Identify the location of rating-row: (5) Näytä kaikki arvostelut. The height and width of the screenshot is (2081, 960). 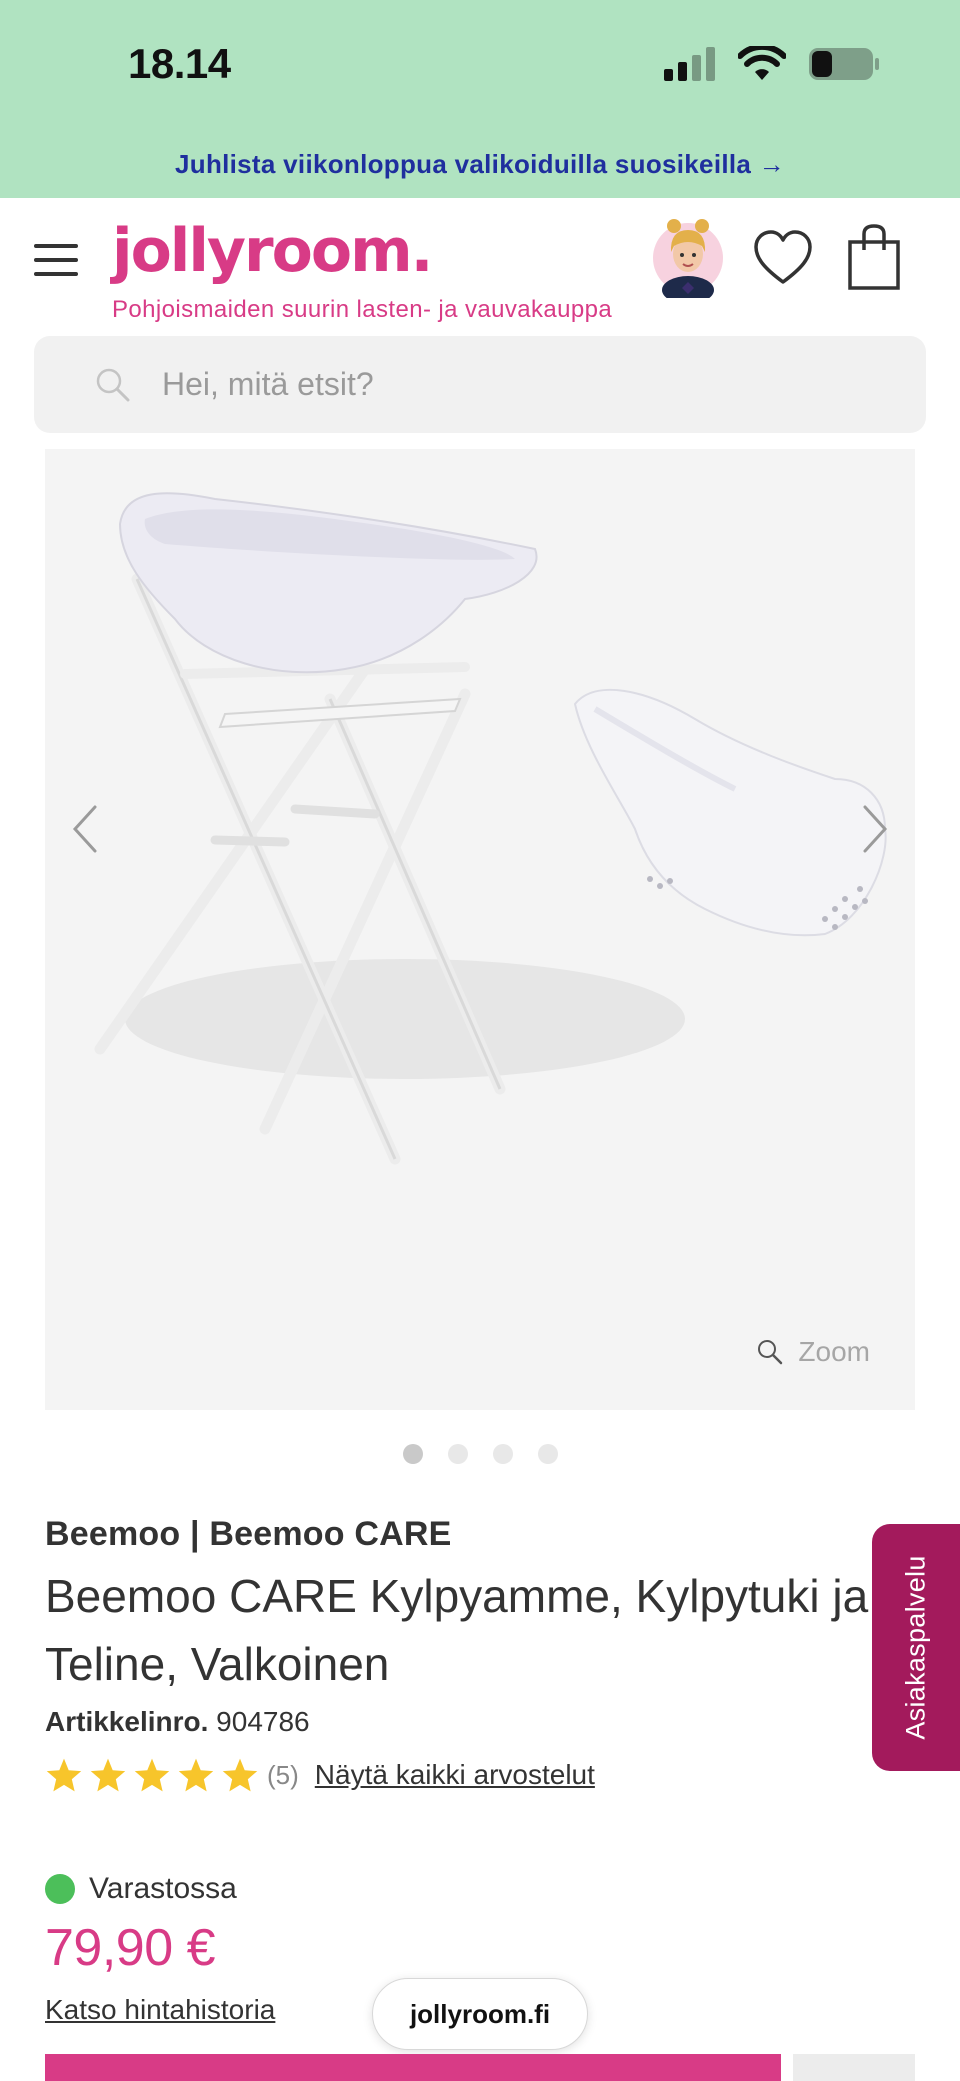
(320, 1775).